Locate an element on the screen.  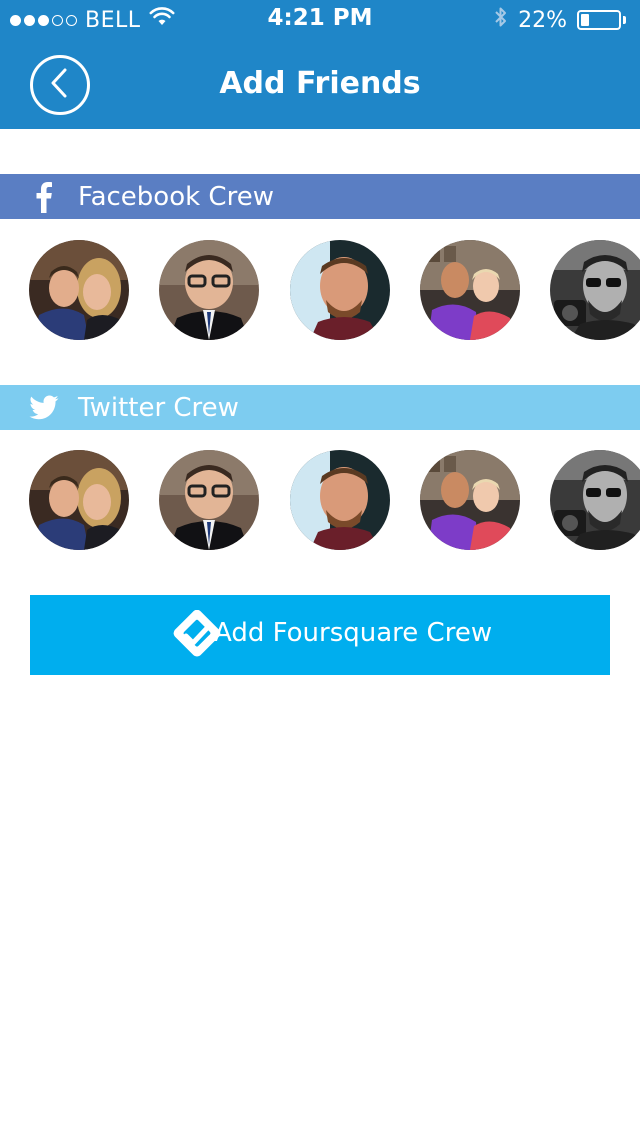
navigation-header: BELL 4:21 PM 22% Add Friends is located at coordinates (320, 64).